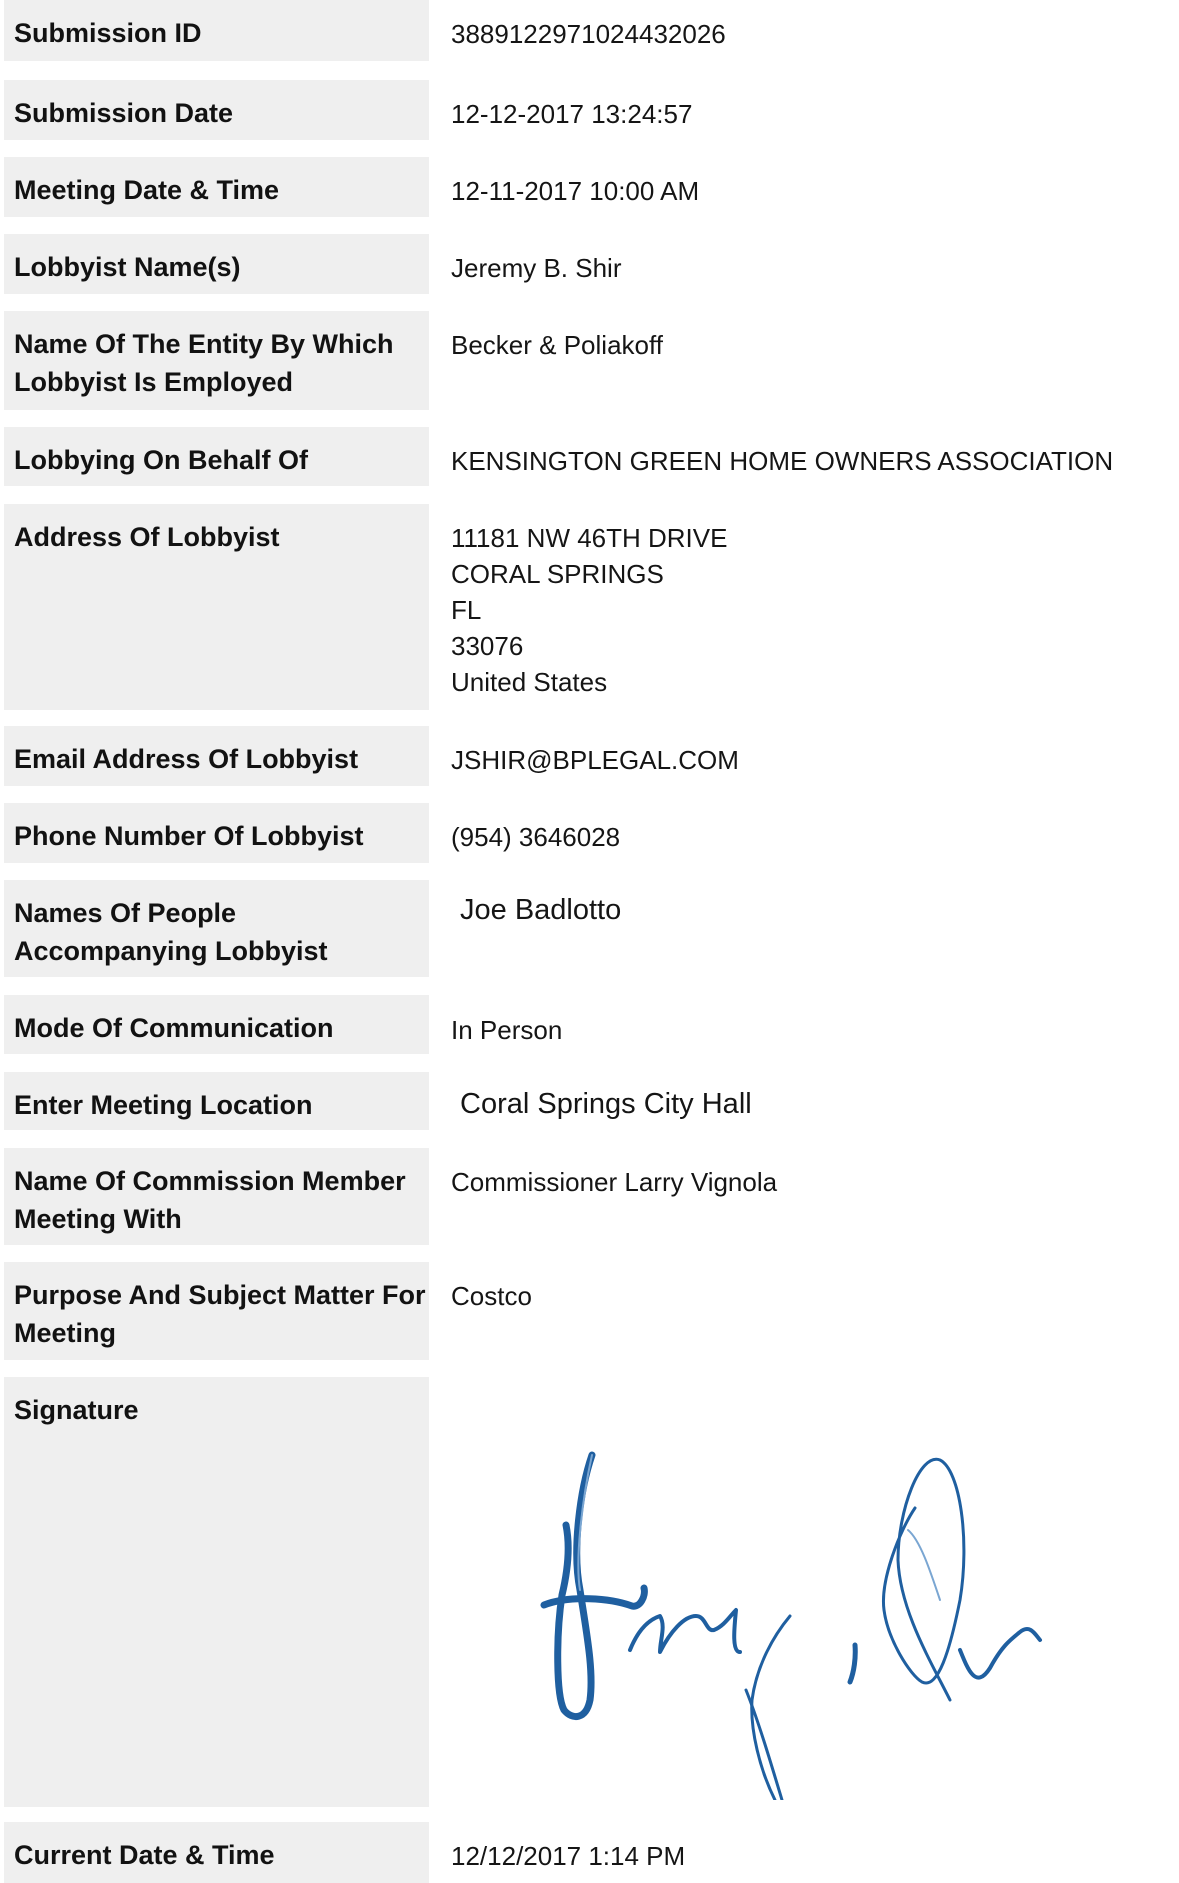  Describe the element at coordinates (216, 607) in the screenshot. I see `field-label: Address Of Lobbyist` at that location.